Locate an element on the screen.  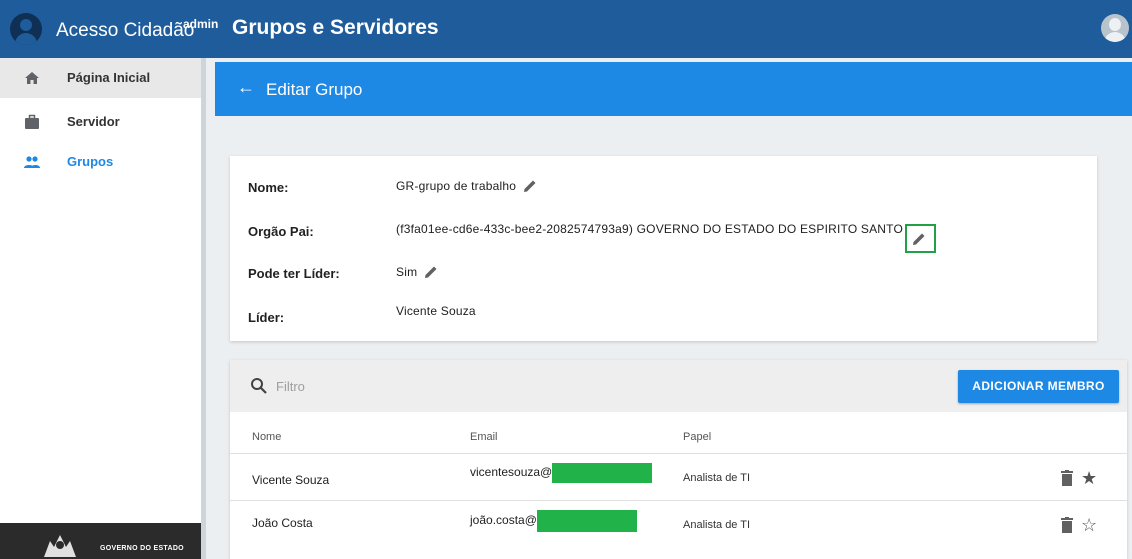
page-title: Grupos e Servidores is located at coordinates (335, 27).